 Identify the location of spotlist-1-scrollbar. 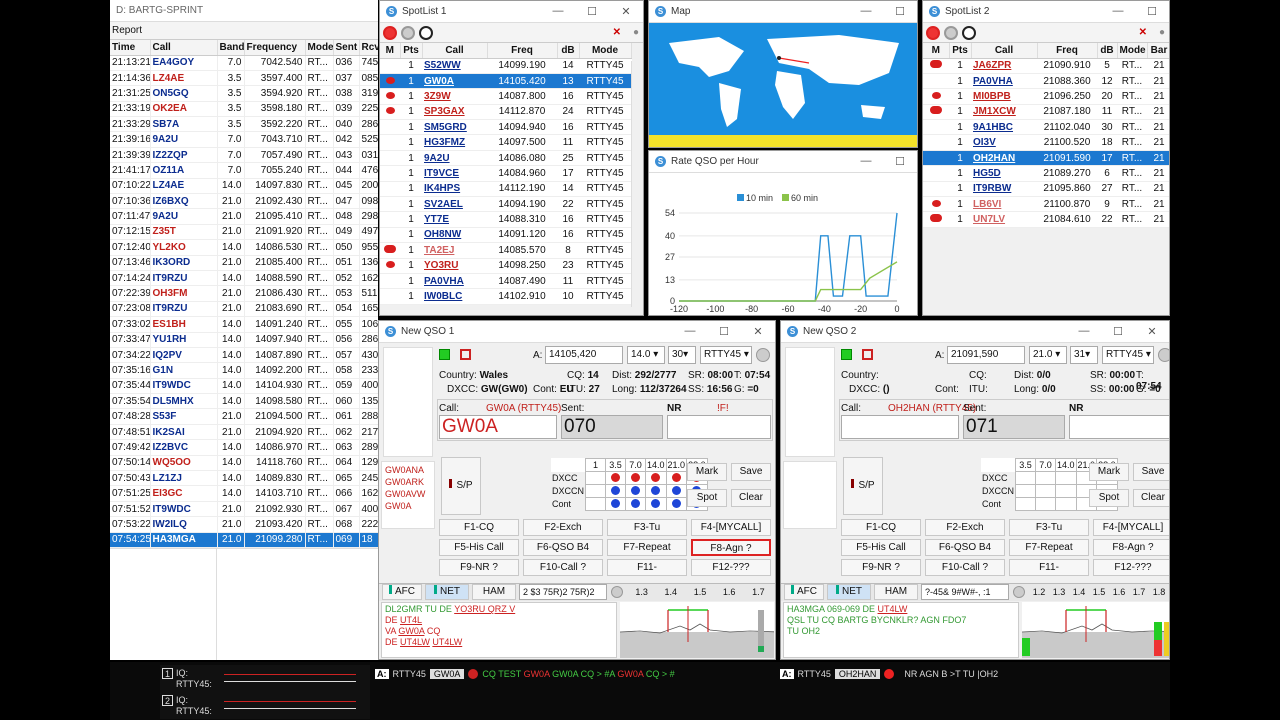
(637, 184).